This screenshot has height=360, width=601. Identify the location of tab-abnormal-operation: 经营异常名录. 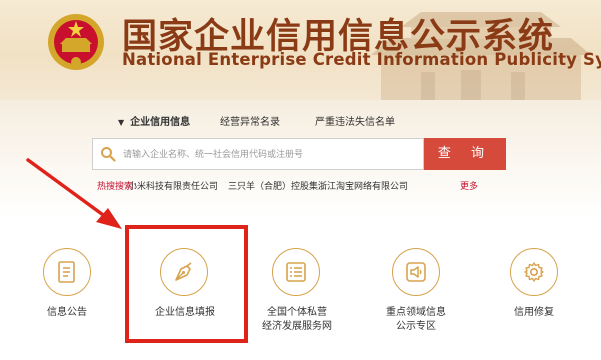
(250, 120).